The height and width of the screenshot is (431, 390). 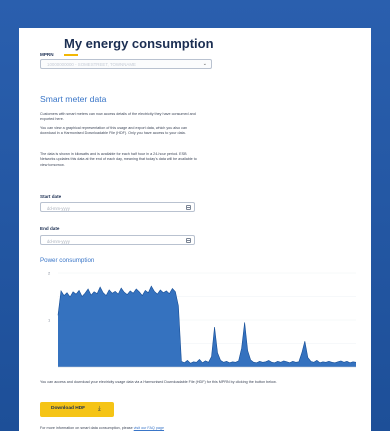 I want to click on y-tick-label: 1, so click(x=49, y=320).